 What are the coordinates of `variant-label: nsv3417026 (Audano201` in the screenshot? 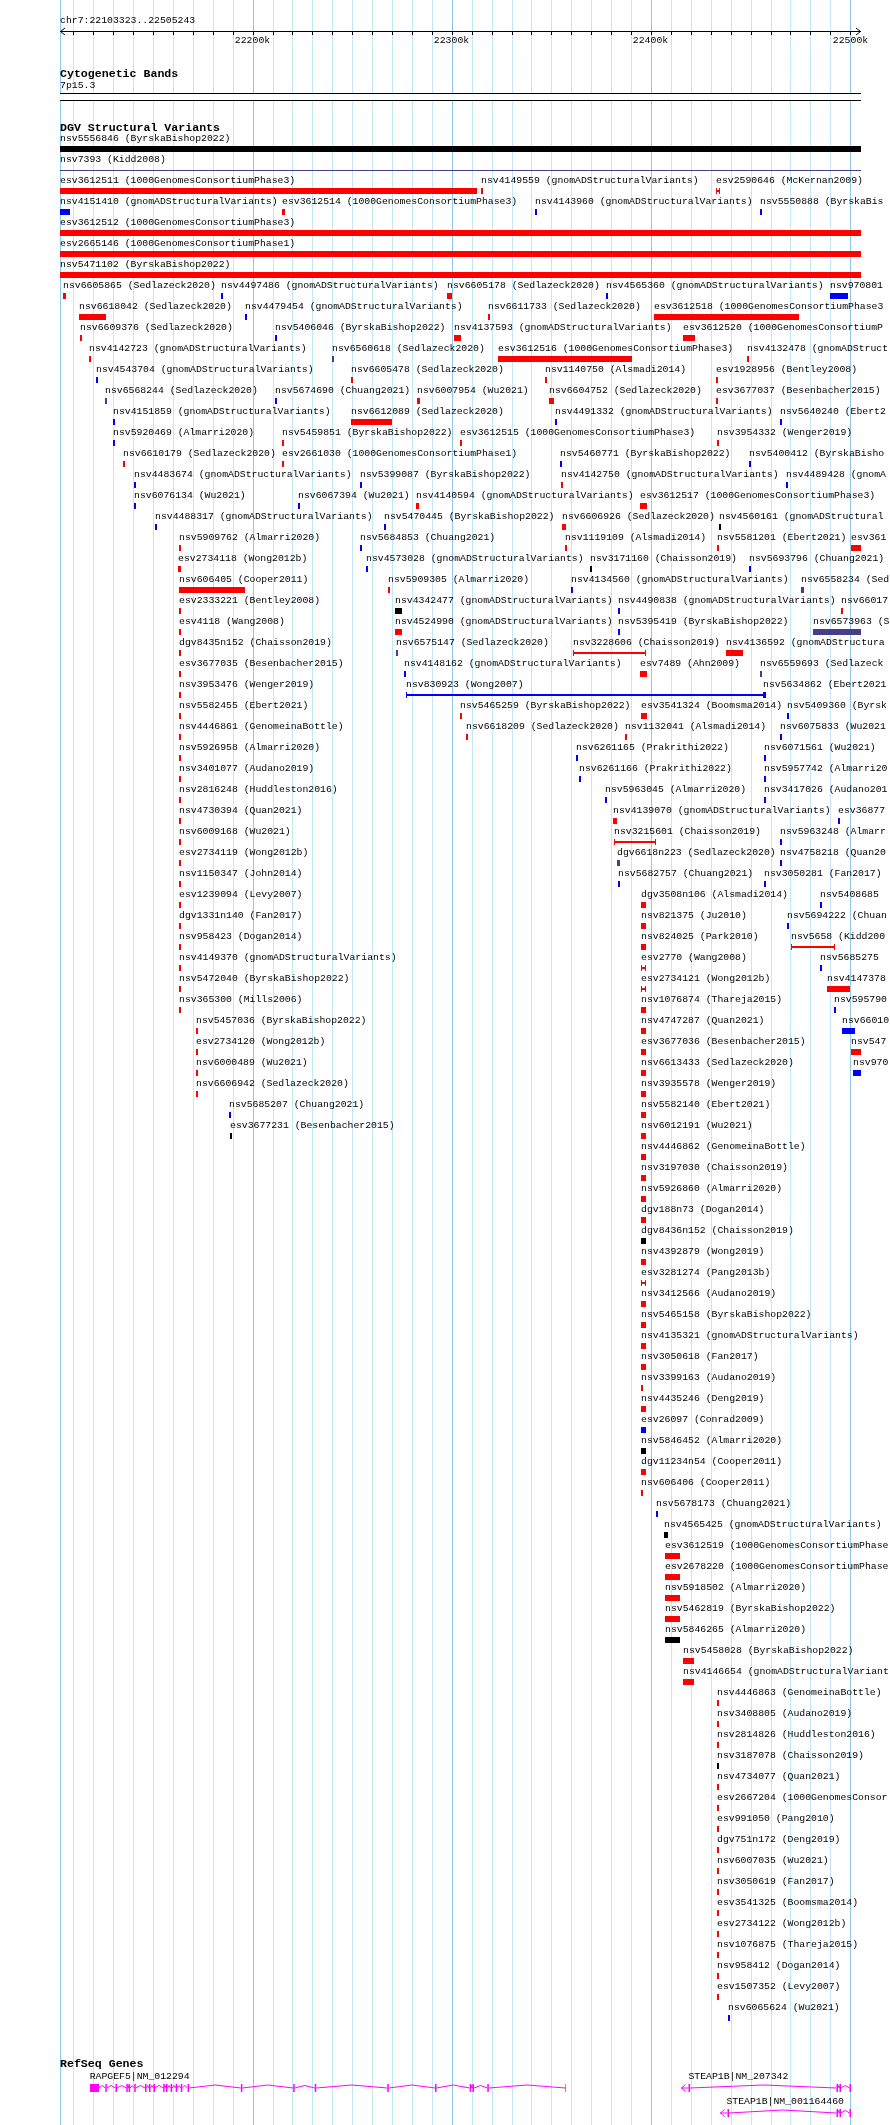 It's located at (826, 790).